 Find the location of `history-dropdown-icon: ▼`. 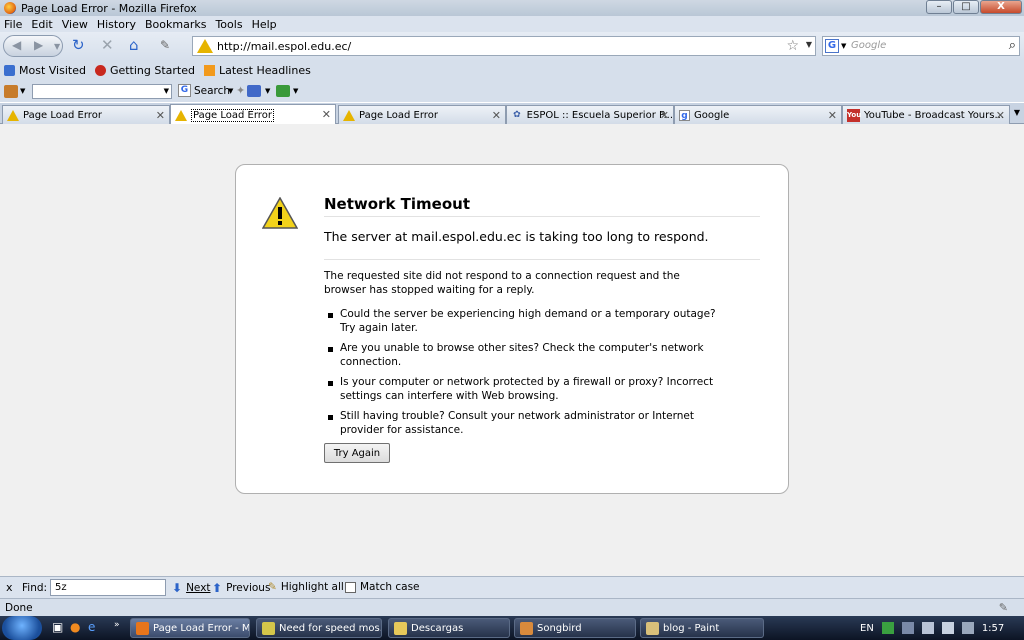

history-dropdown-icon: ▼ is located at coordinates (57, 46).